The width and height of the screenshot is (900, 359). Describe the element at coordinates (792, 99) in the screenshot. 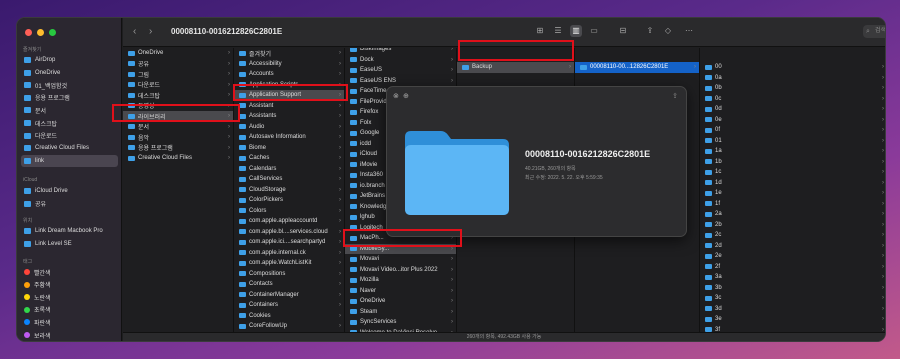

I see `col6-row: 0c ›` at that location.